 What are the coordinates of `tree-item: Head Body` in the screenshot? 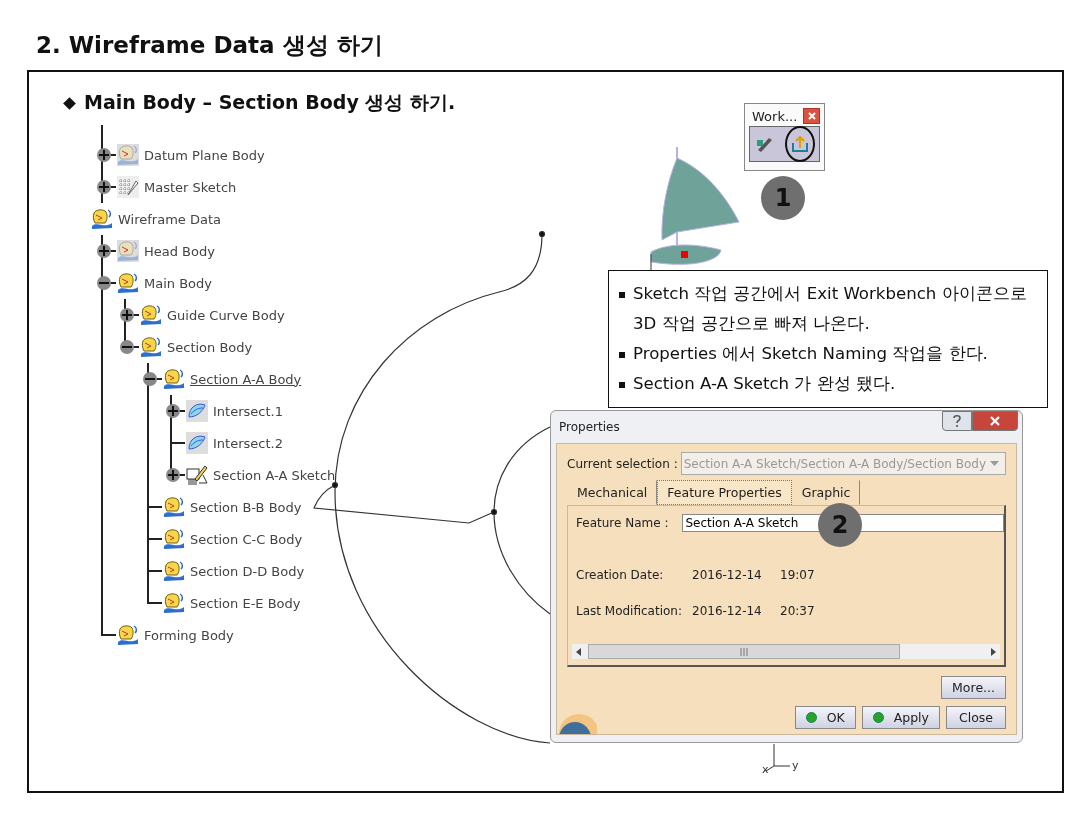 It's located at (179, 251).